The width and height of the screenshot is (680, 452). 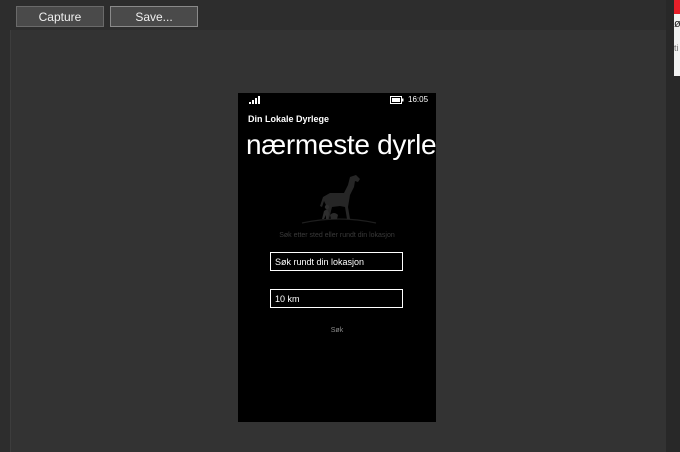 I want to click on search-button: Søk, so click(x=337, y=330).